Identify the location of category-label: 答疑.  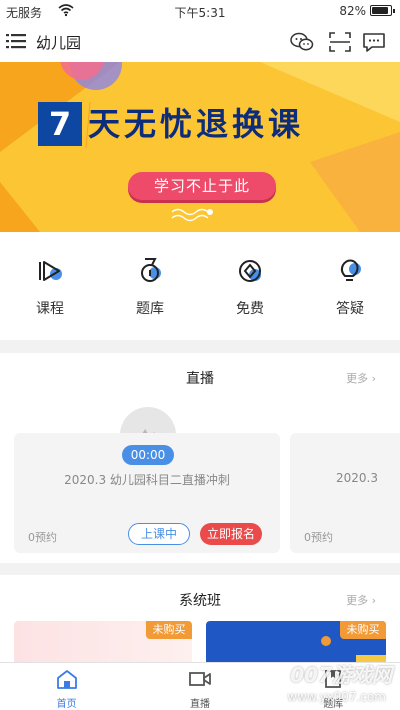
(350, 309).